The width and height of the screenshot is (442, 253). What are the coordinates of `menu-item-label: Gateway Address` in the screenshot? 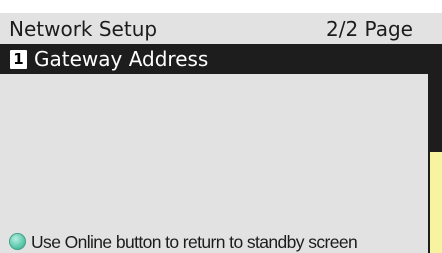 It's located at (121, 59).